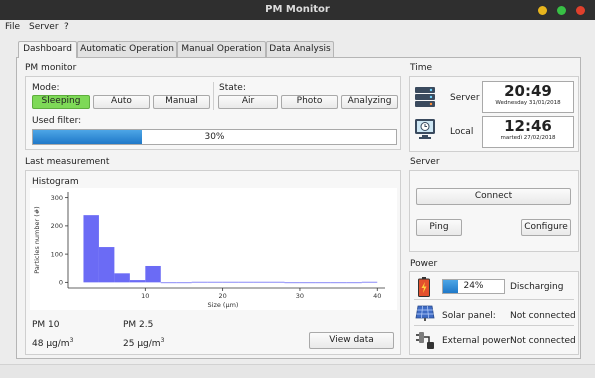  What do you see at coordinates (424, 287) in the screenshot?
I see `battery-icon` at bounding box center [424, 287].